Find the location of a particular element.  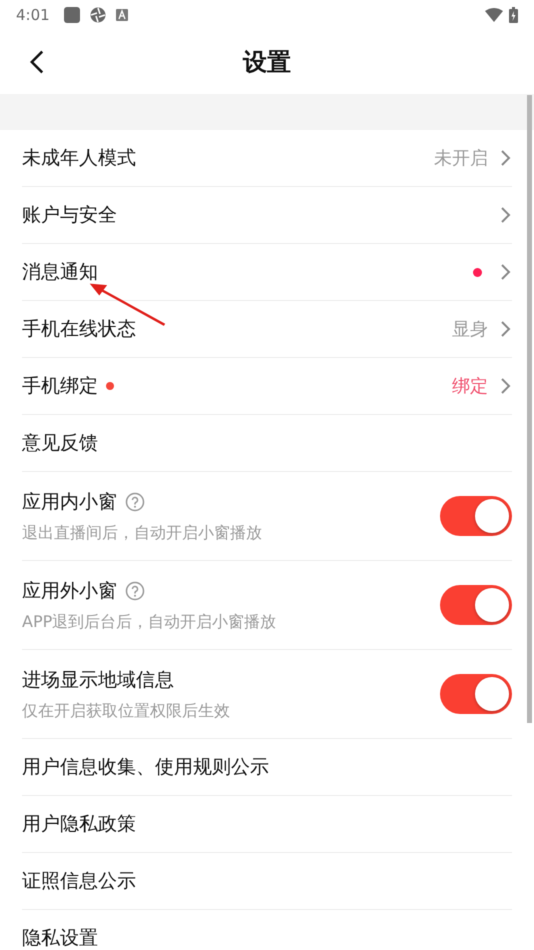

settings-row: 隐私设置 is located at coordinates (267, 930).